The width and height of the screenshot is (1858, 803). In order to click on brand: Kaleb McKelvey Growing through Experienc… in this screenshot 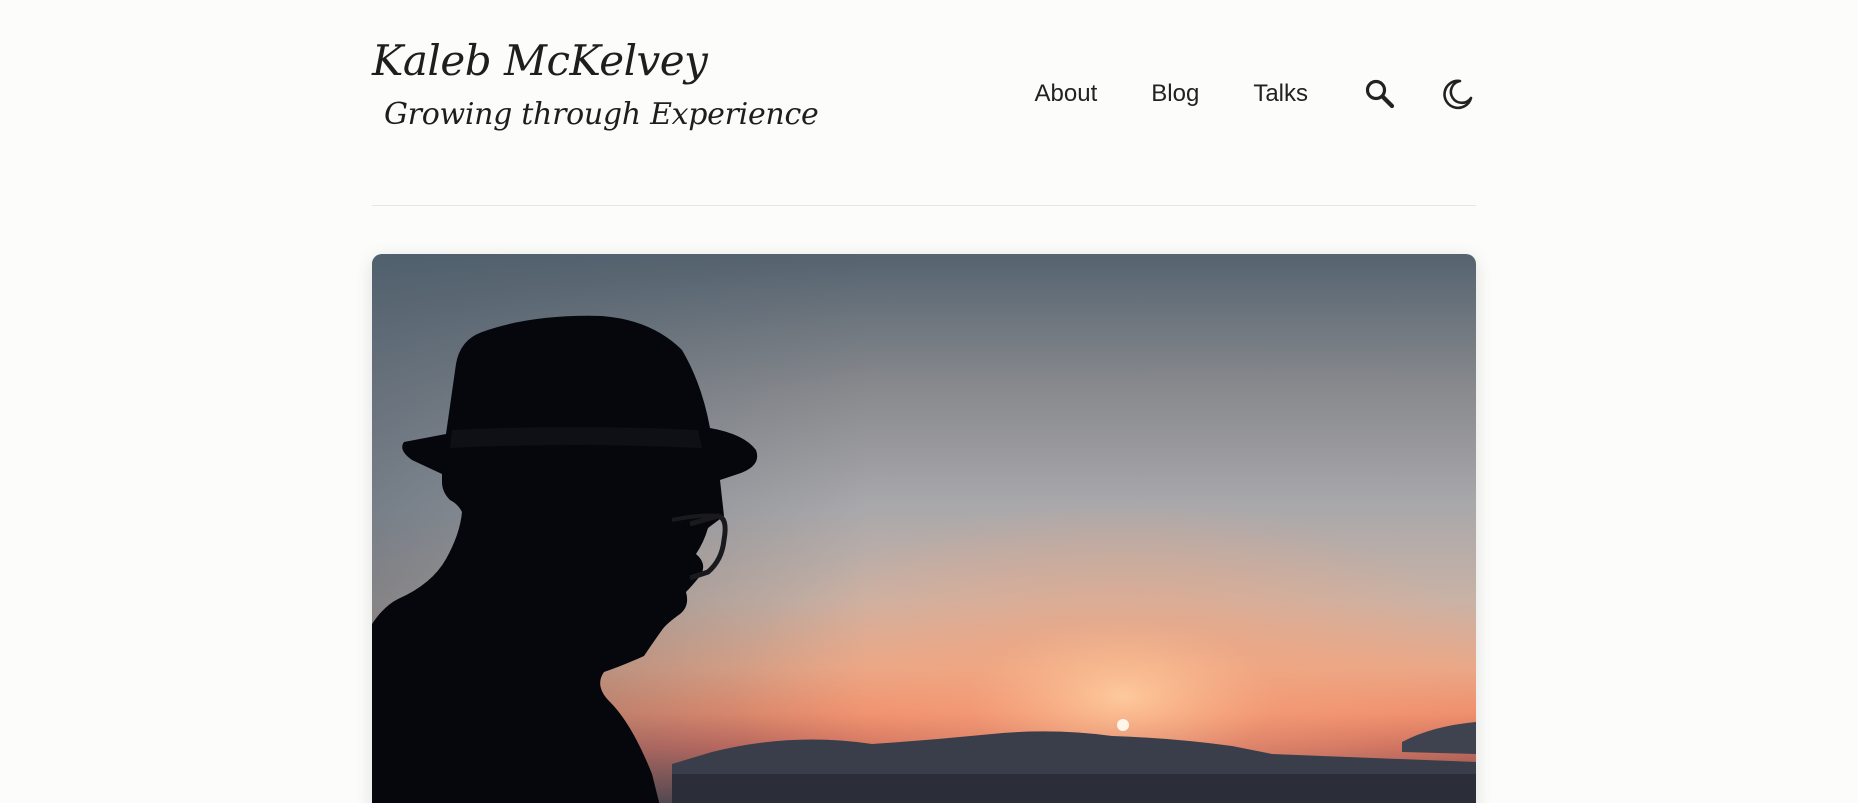, I will do `click(595, 86)`.